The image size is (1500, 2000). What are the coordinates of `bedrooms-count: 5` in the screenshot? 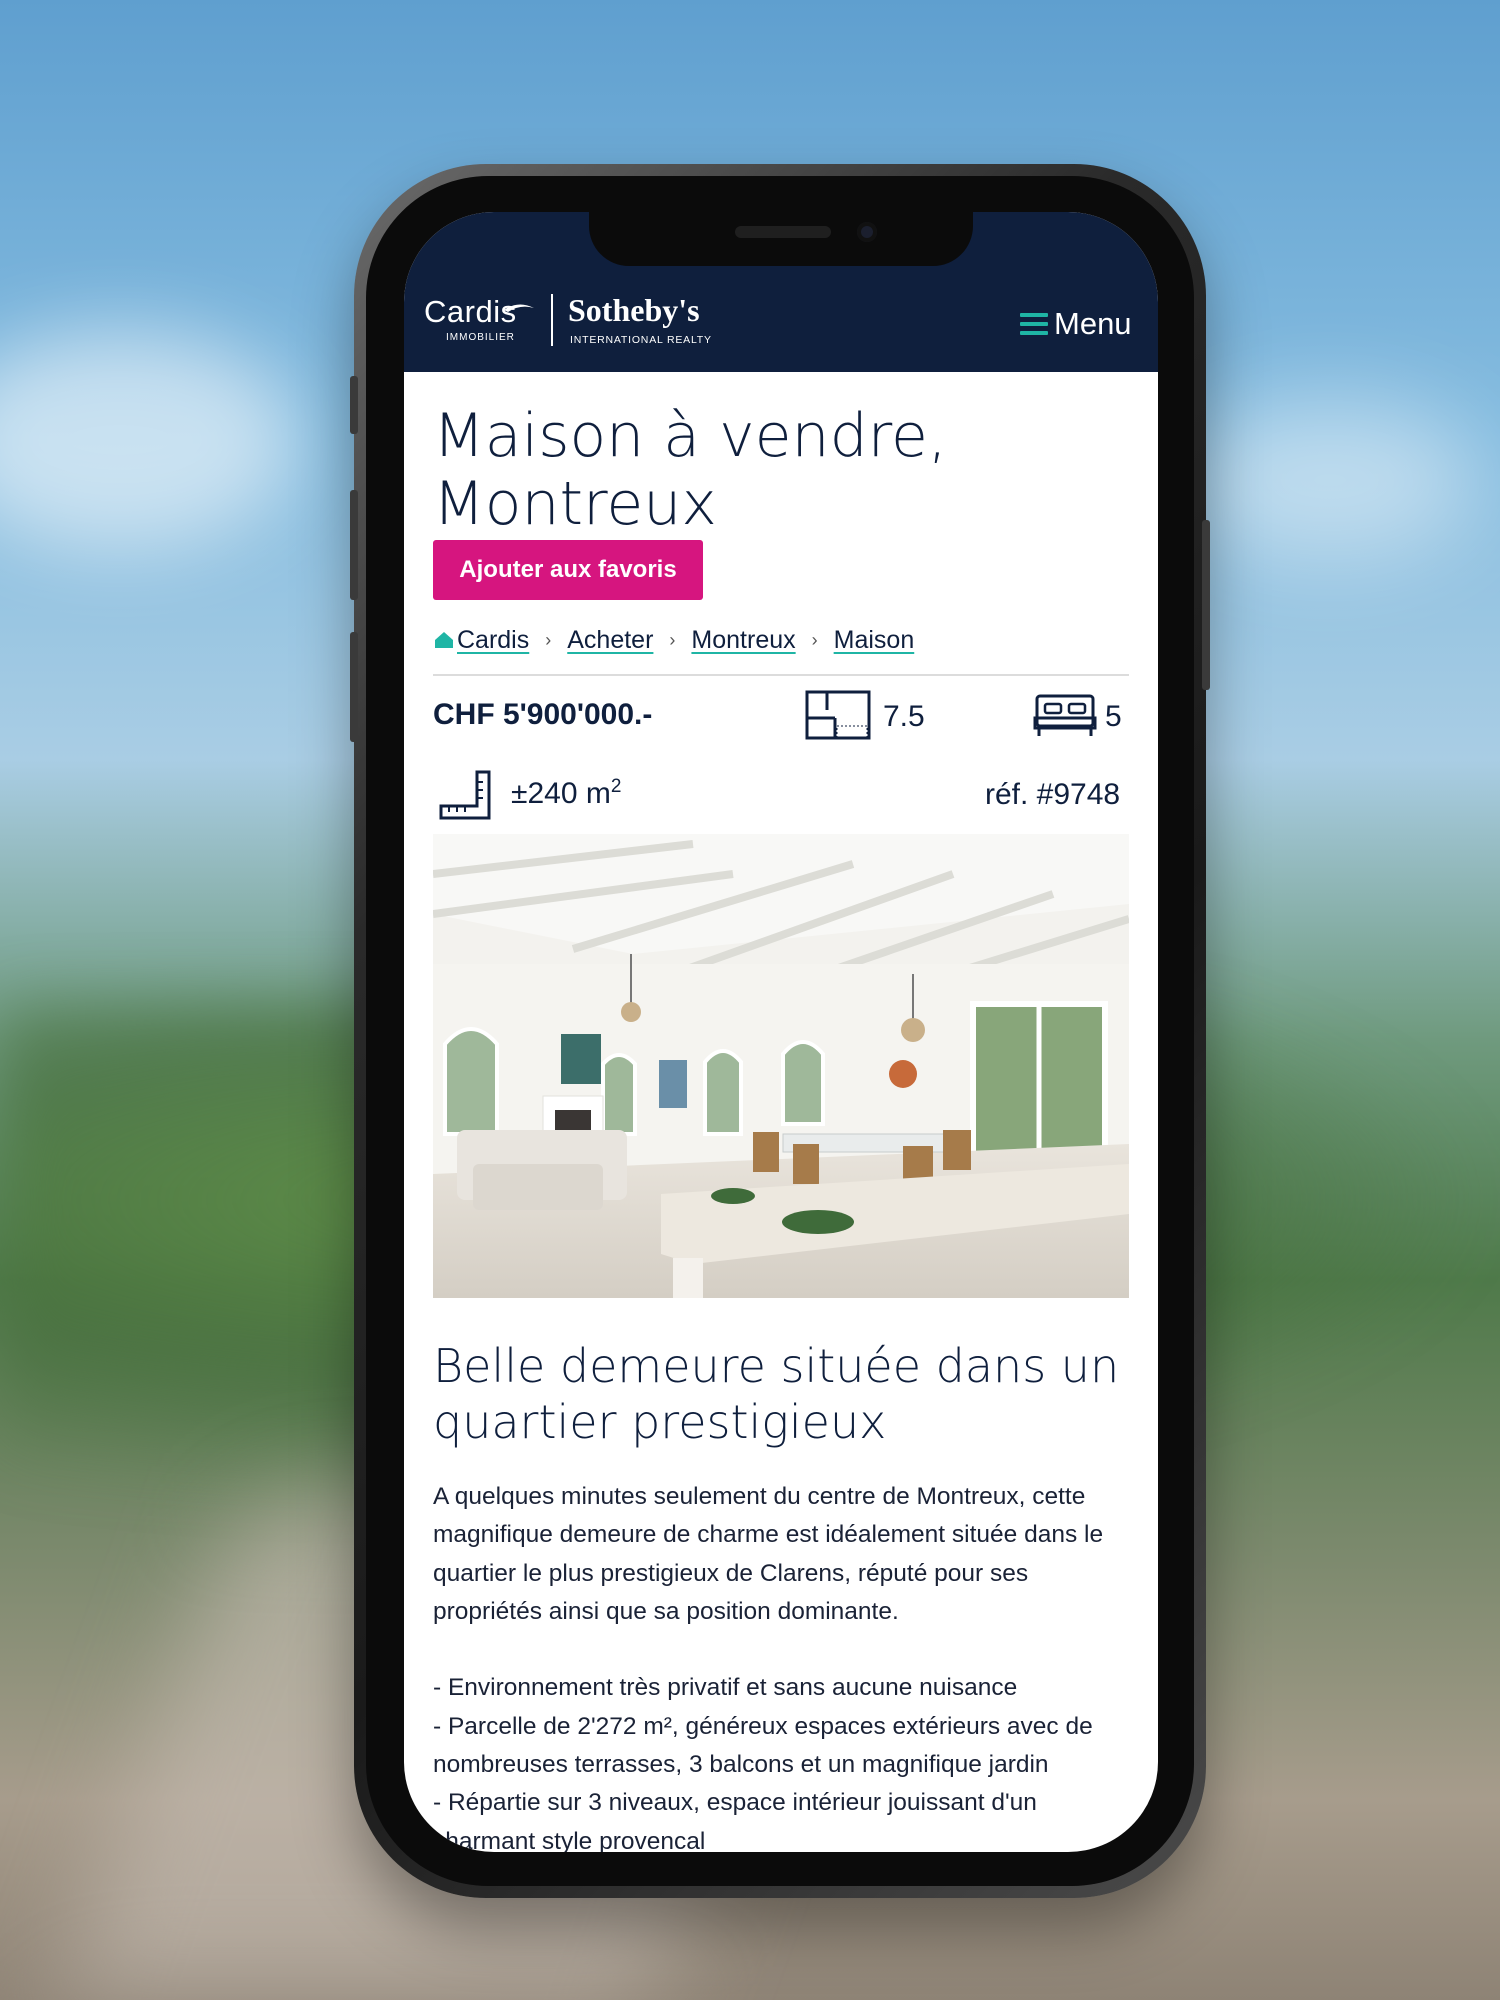 It's located at (1113, 716).